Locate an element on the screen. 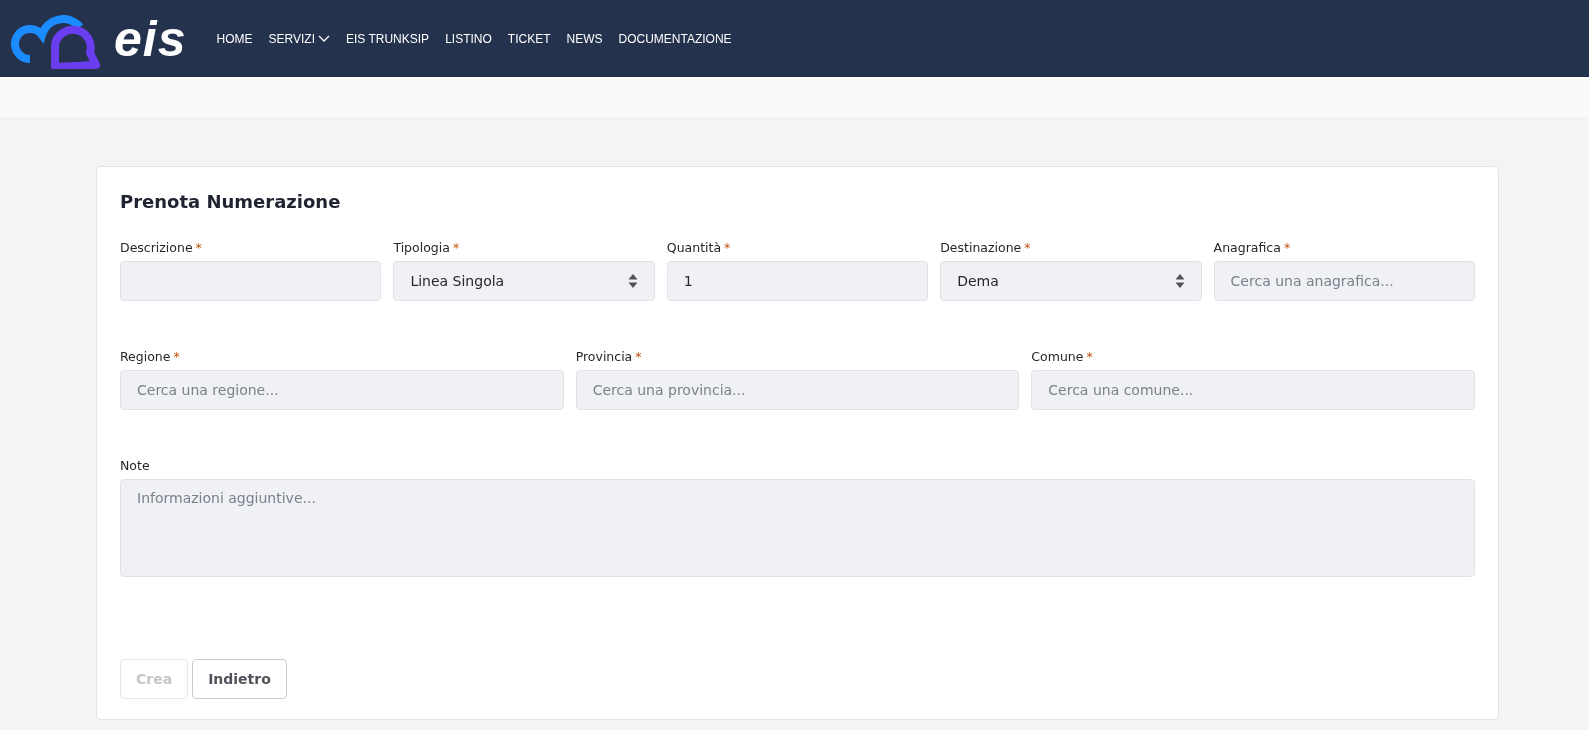 This screenshot has height=730, width=1589. field-label: Destinazione * is located at coordinates (986, 247).